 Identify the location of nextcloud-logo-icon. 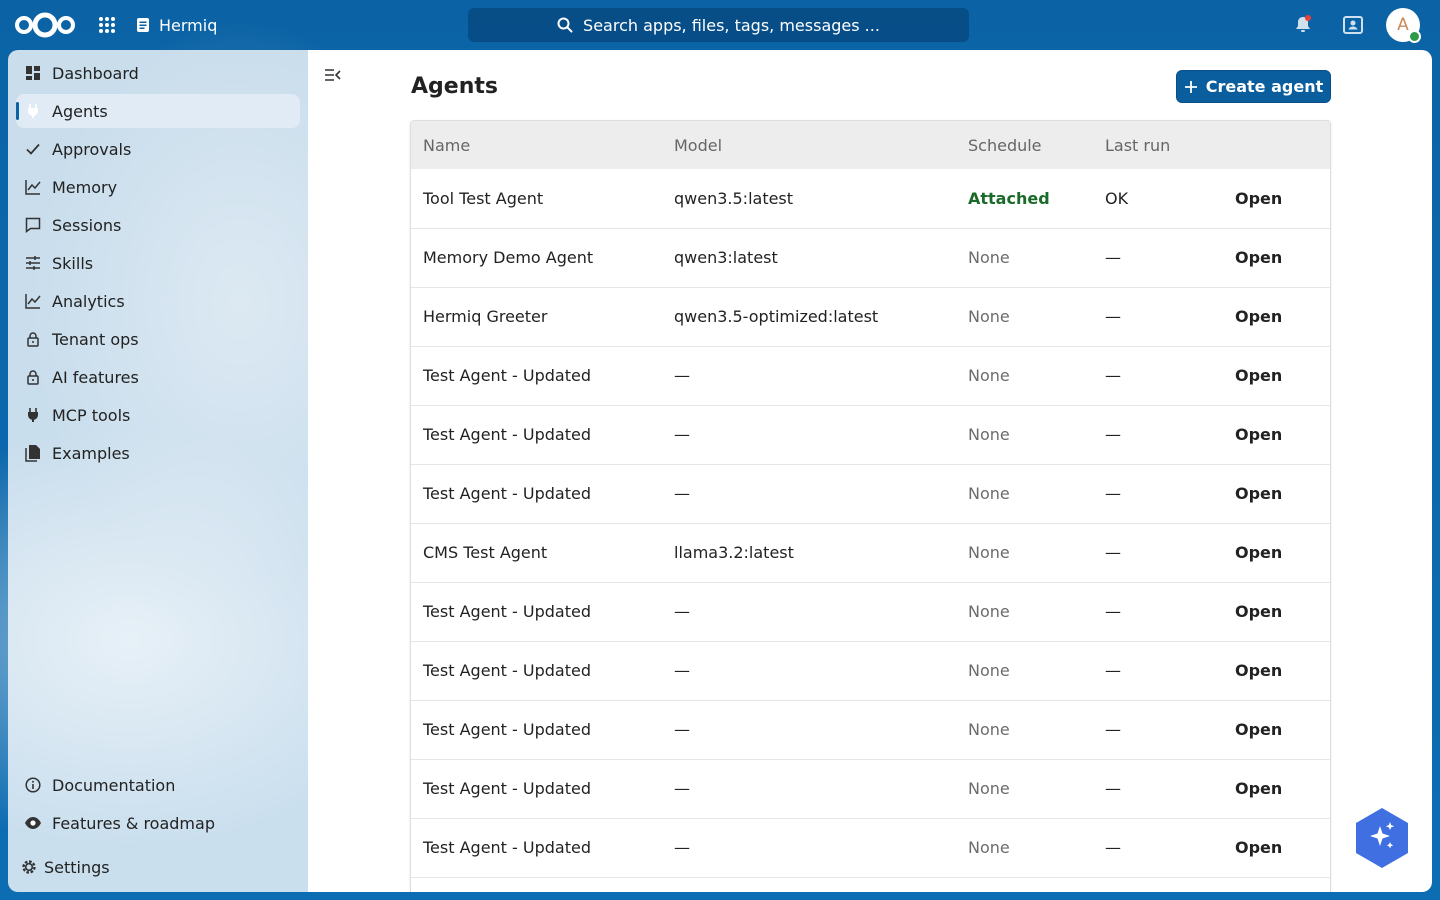
(45, 25).